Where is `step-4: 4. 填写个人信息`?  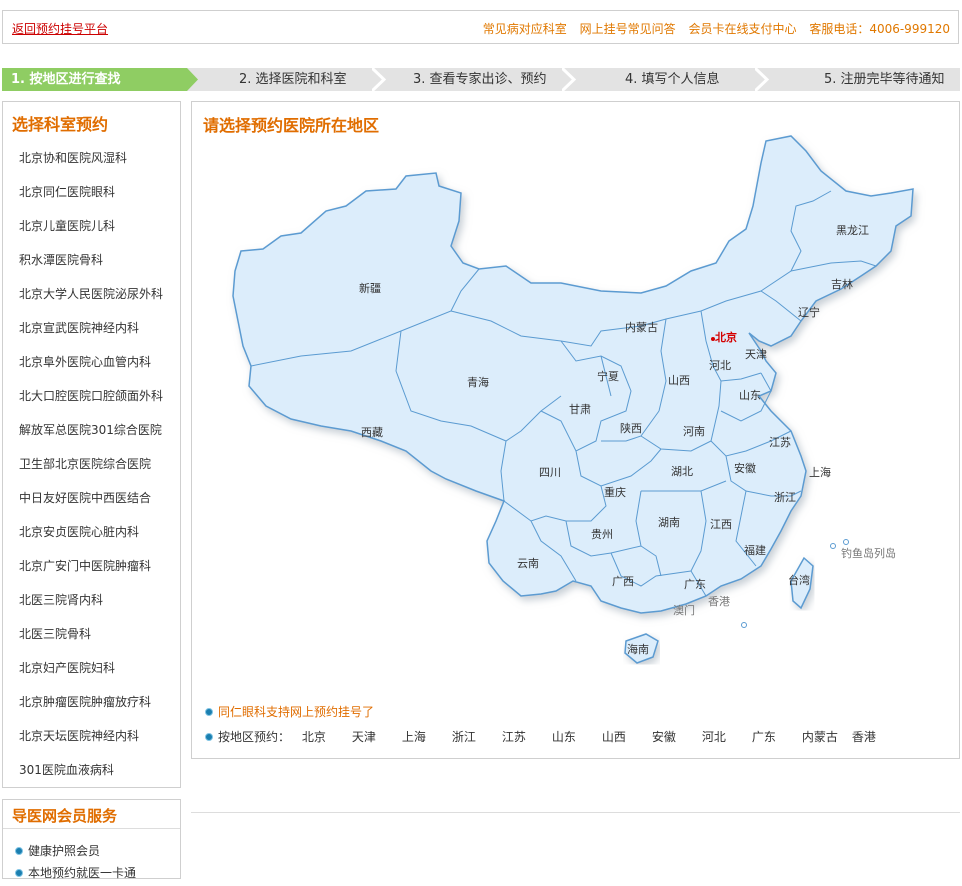 step-4: 4. 填写个人信息 is located at coordinates (672, 79).